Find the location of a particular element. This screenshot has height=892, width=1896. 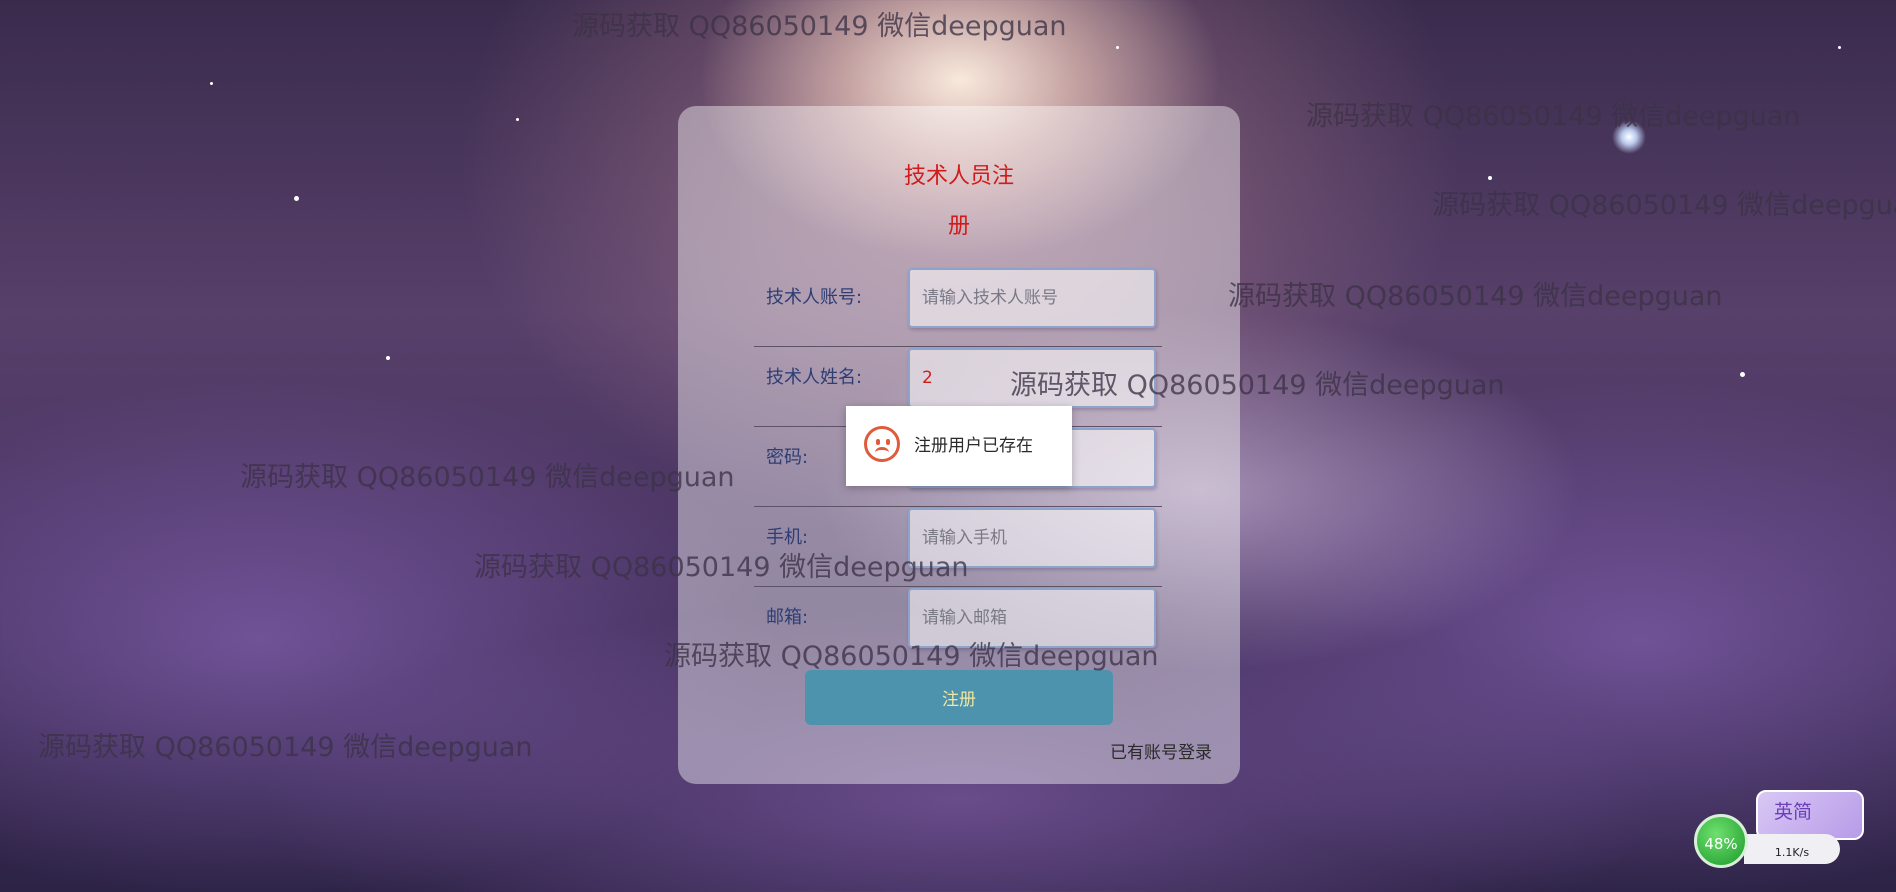

ime-mode-badge: 英简 is located at coordinates (1810, 815).